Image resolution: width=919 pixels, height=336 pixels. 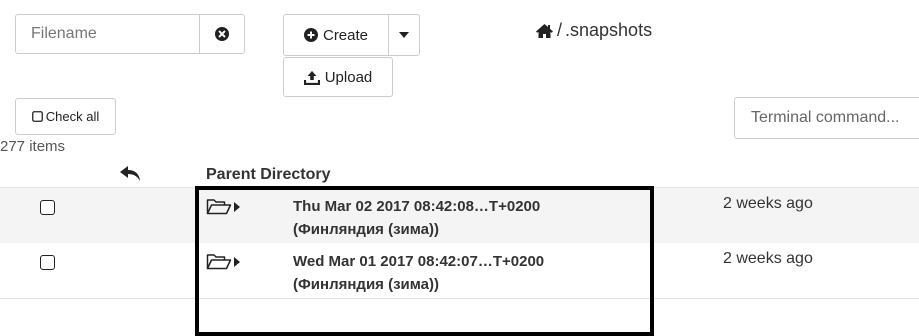 I want to click on create-button: Create, so click(x=336, y=35).